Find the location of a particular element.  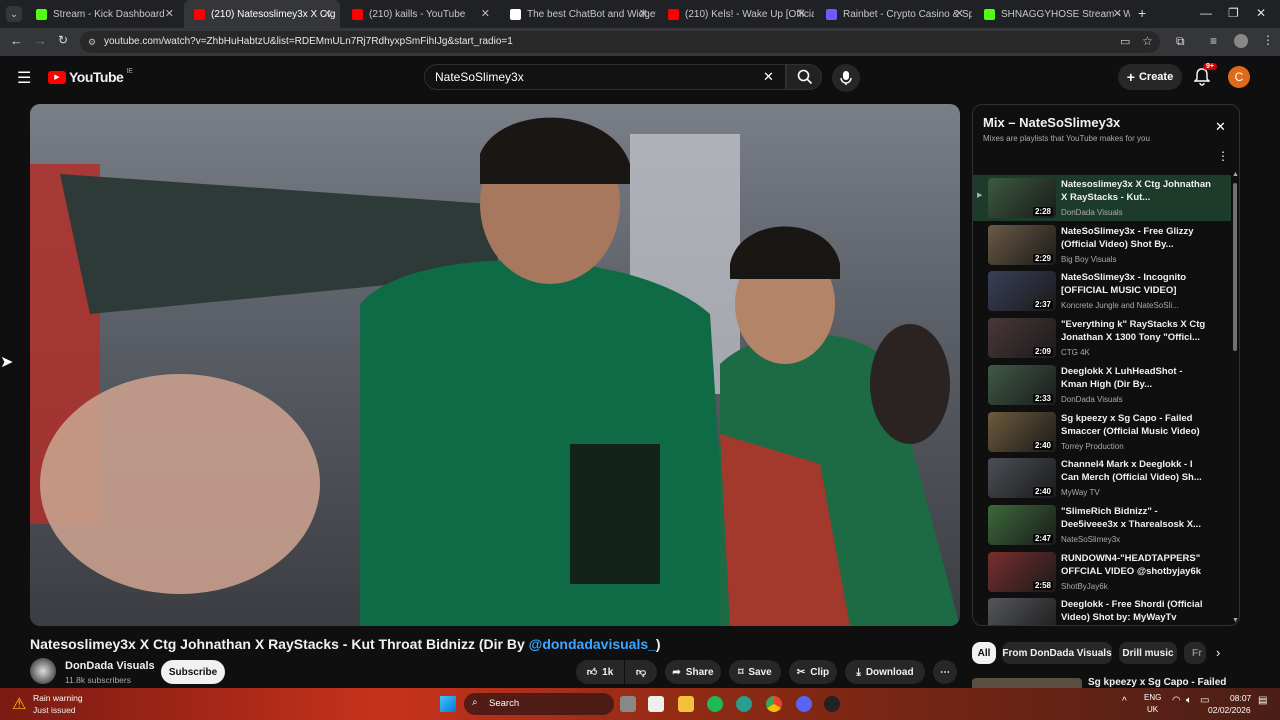

browser-tab: SHNAGGYHOSE Stream - Watc✕ is located at coordinates (1052, 14).